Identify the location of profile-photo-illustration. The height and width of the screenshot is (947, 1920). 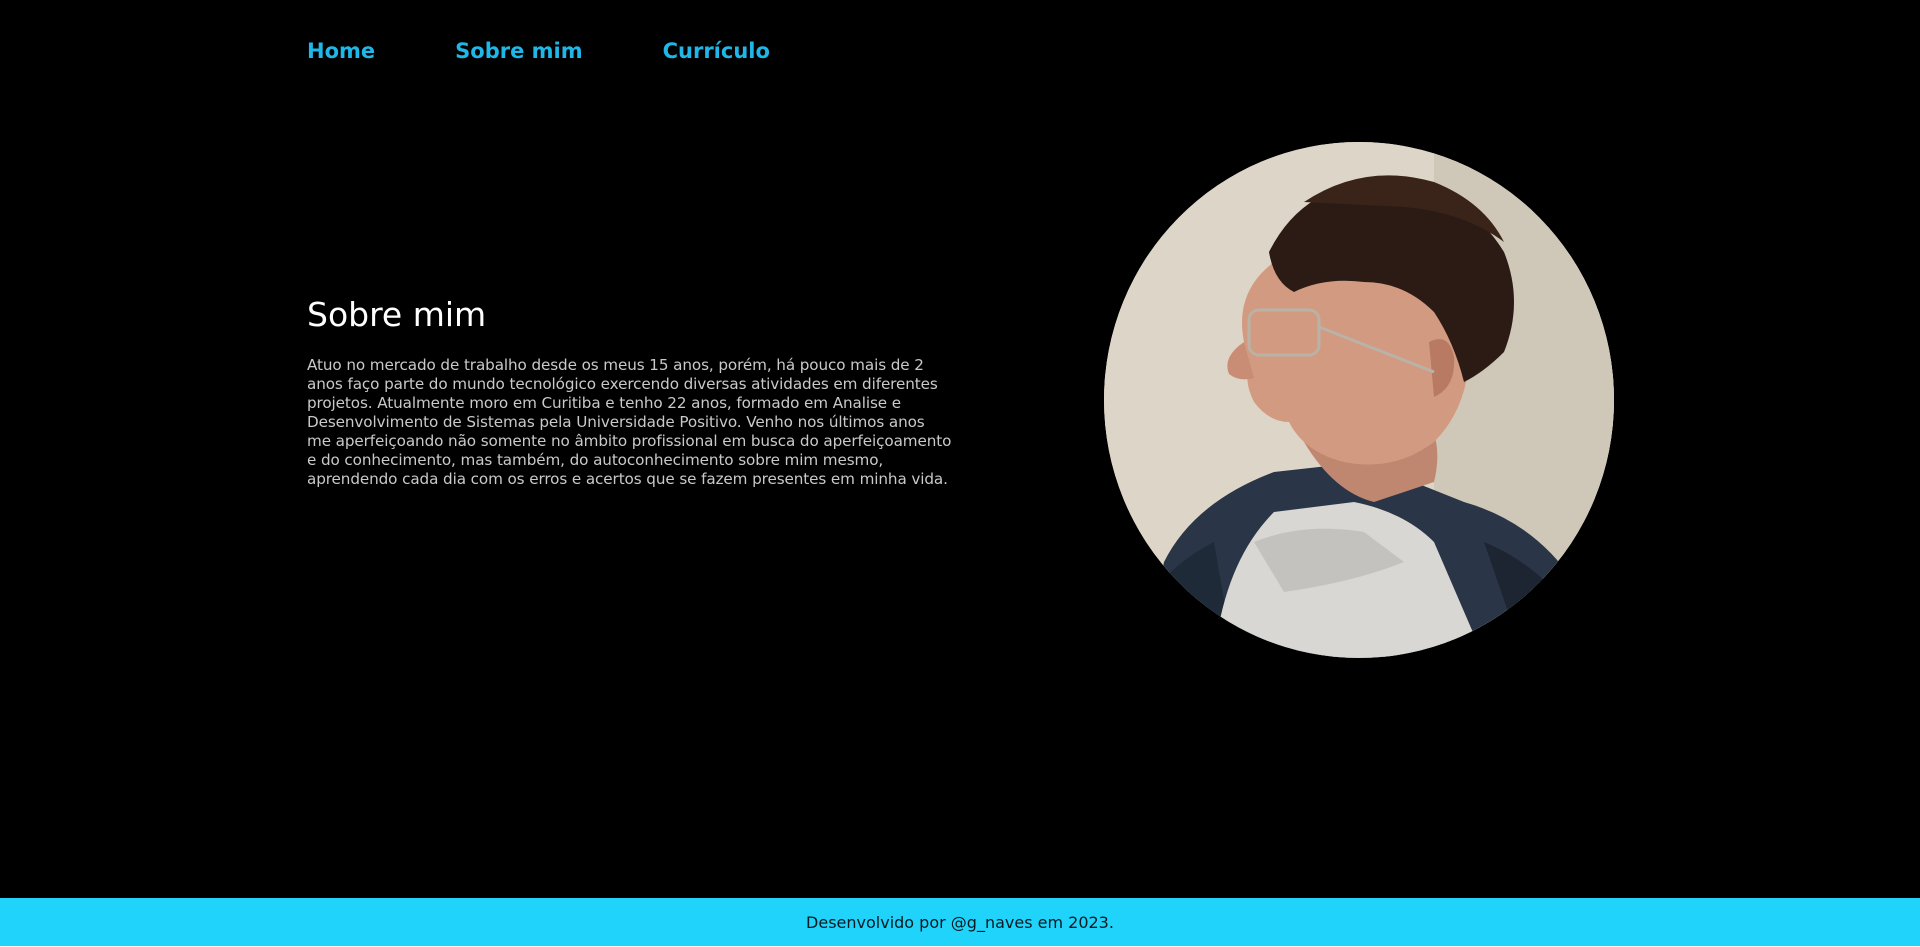
(1359, 400).